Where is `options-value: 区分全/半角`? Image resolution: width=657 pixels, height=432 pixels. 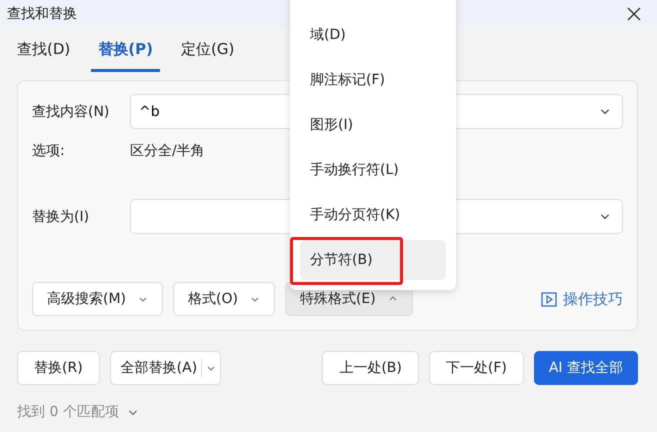 options-value: 区分全/半角 is located at coordinates (167, 151).